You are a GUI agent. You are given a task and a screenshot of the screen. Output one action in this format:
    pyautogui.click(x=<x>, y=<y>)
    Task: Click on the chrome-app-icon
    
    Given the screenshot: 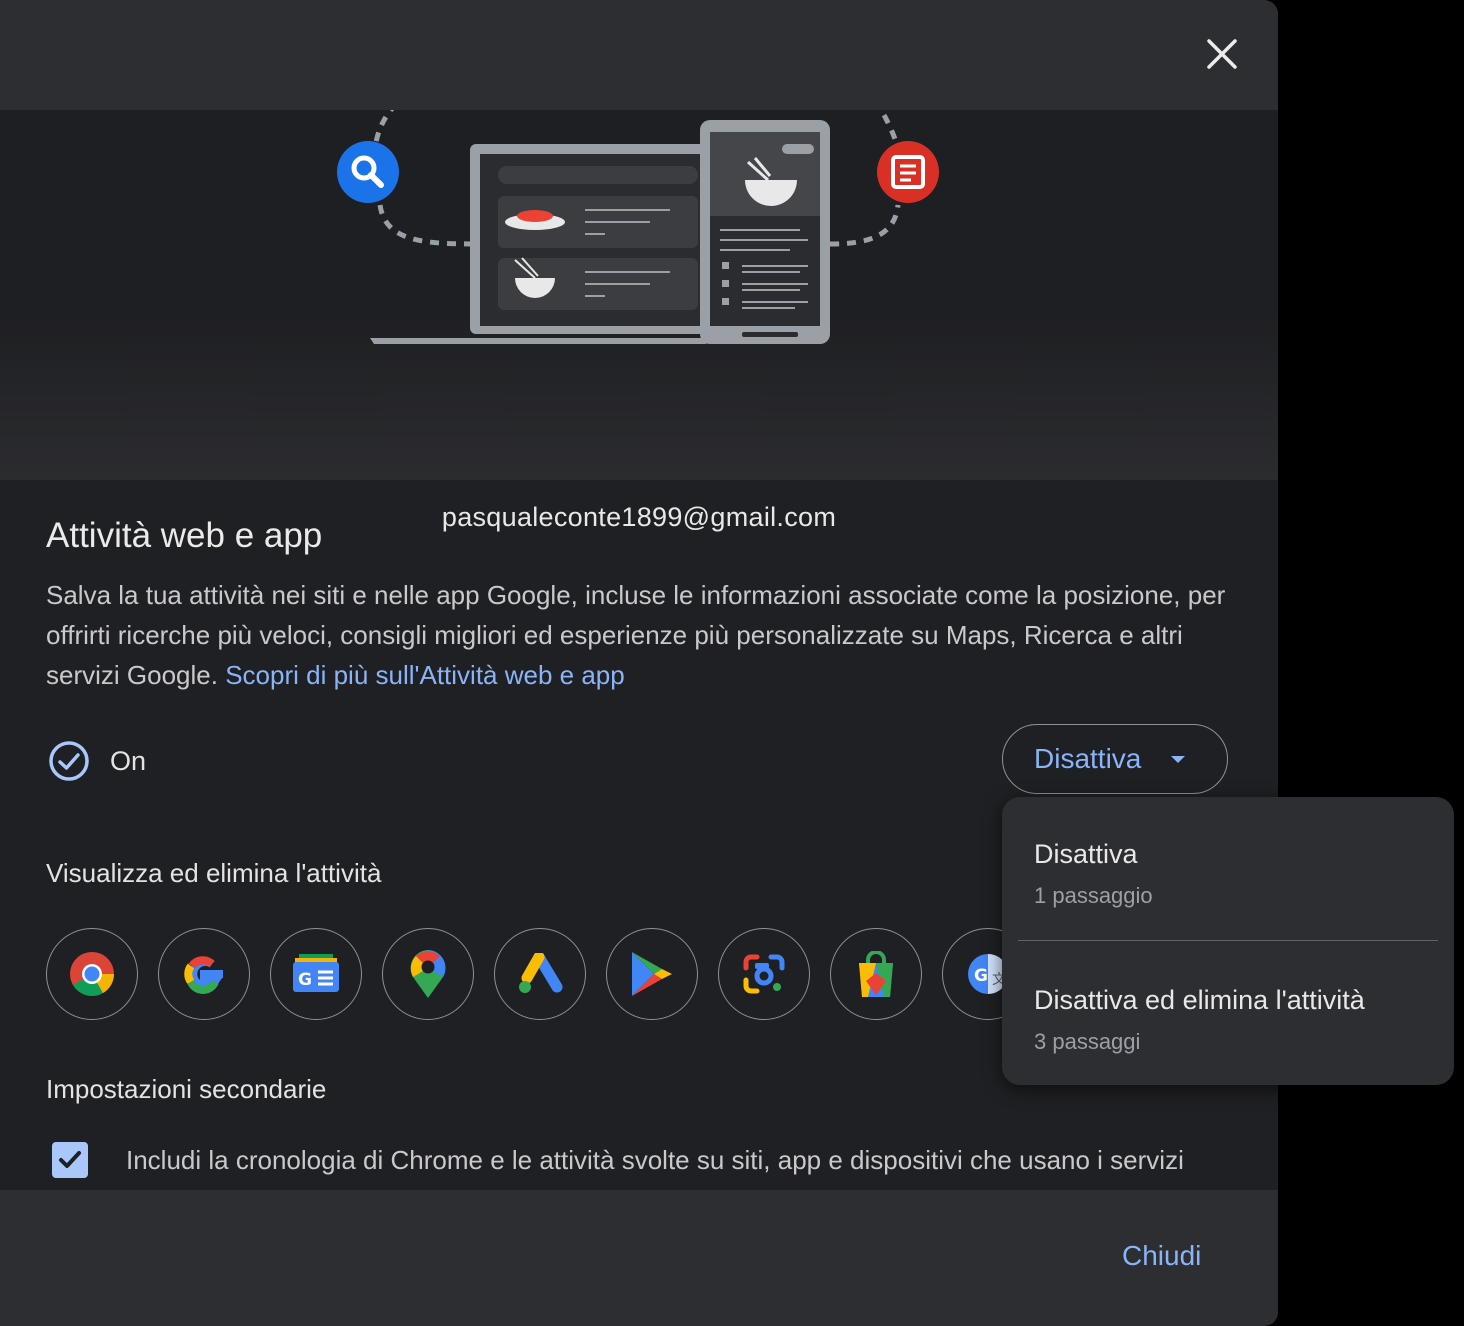 What is the action you would take?
    pyautogui.click(x=92, y=974)
    